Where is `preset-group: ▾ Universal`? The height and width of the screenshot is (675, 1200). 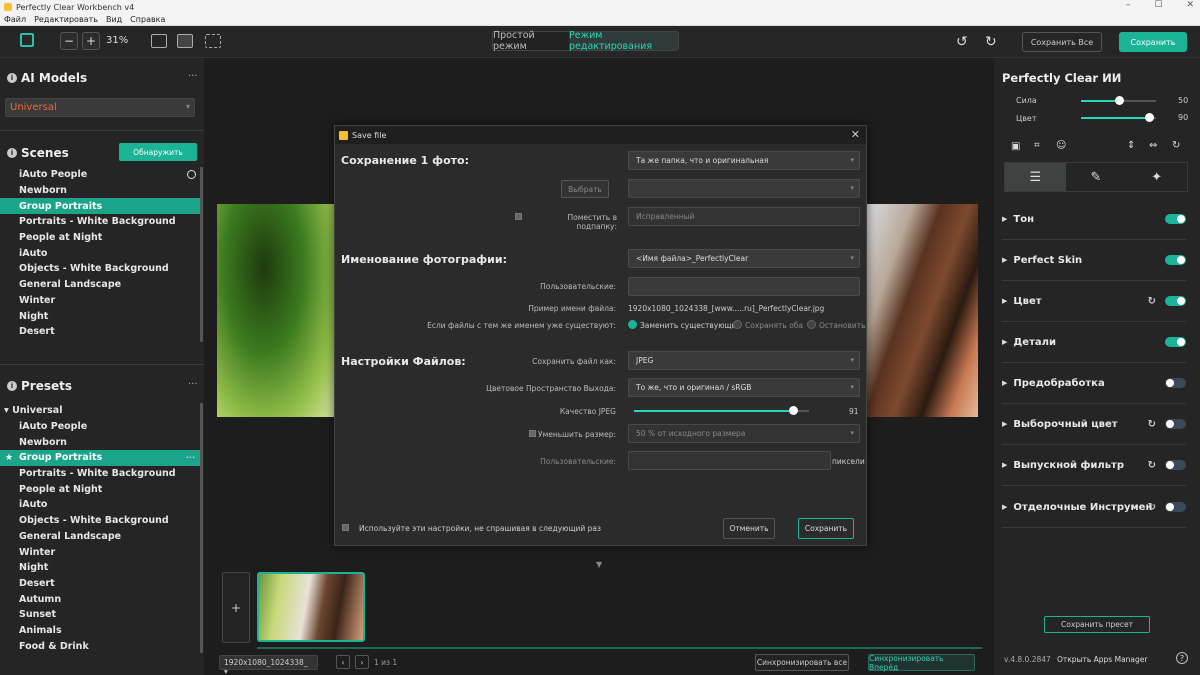 preset-group: ▾ Universal is located at coordinates (100, 411).